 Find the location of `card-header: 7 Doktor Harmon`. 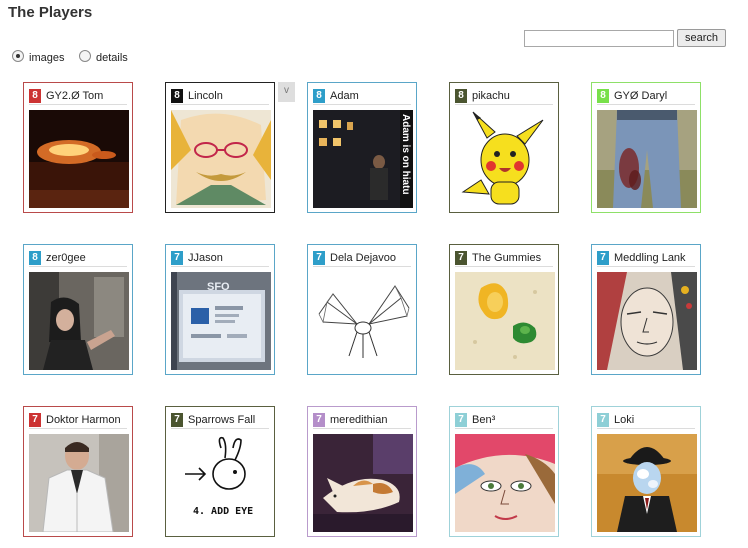

card-header: 7 Doktor Harmon is located at coordinates (78, 420).